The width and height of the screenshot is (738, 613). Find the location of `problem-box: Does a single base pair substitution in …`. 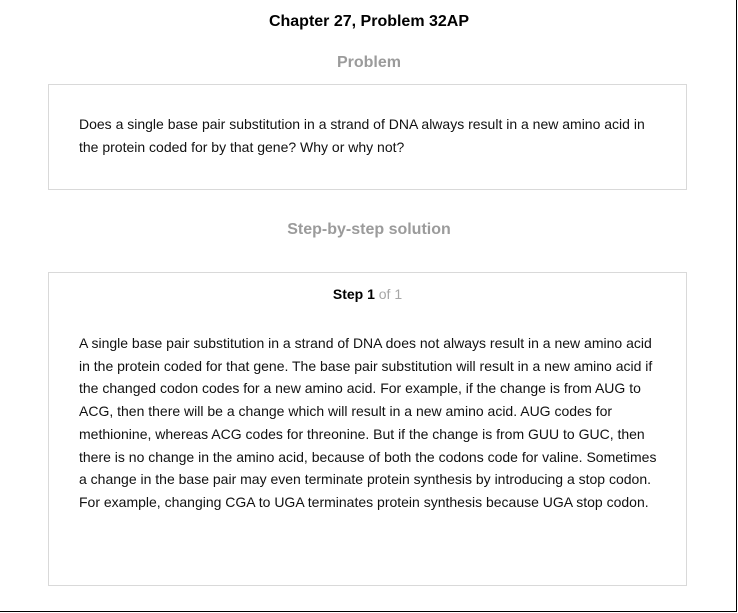

problem-box: Does a single base pair substitution in … is located at coordinates (367, 137).